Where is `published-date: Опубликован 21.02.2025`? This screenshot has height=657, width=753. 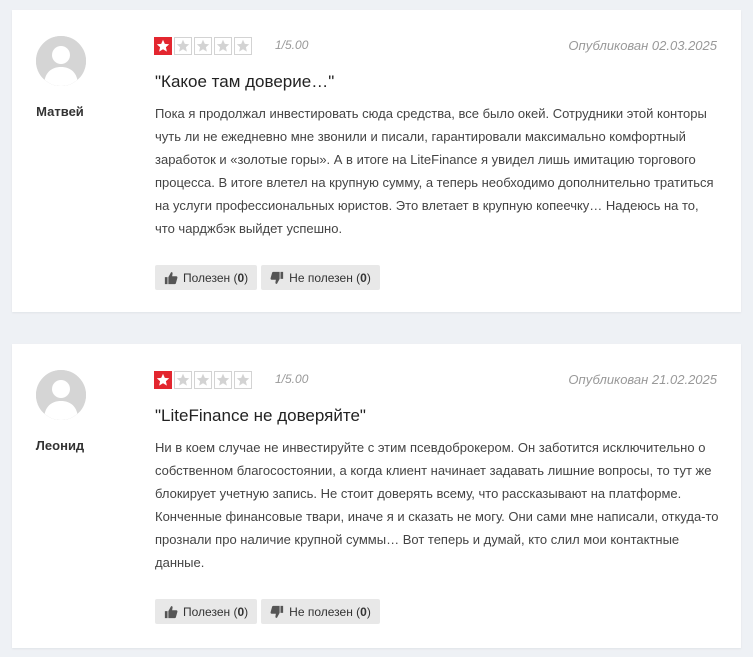 published-date: Опубликован 21.02.2025 is located at coordinates (642, 379).